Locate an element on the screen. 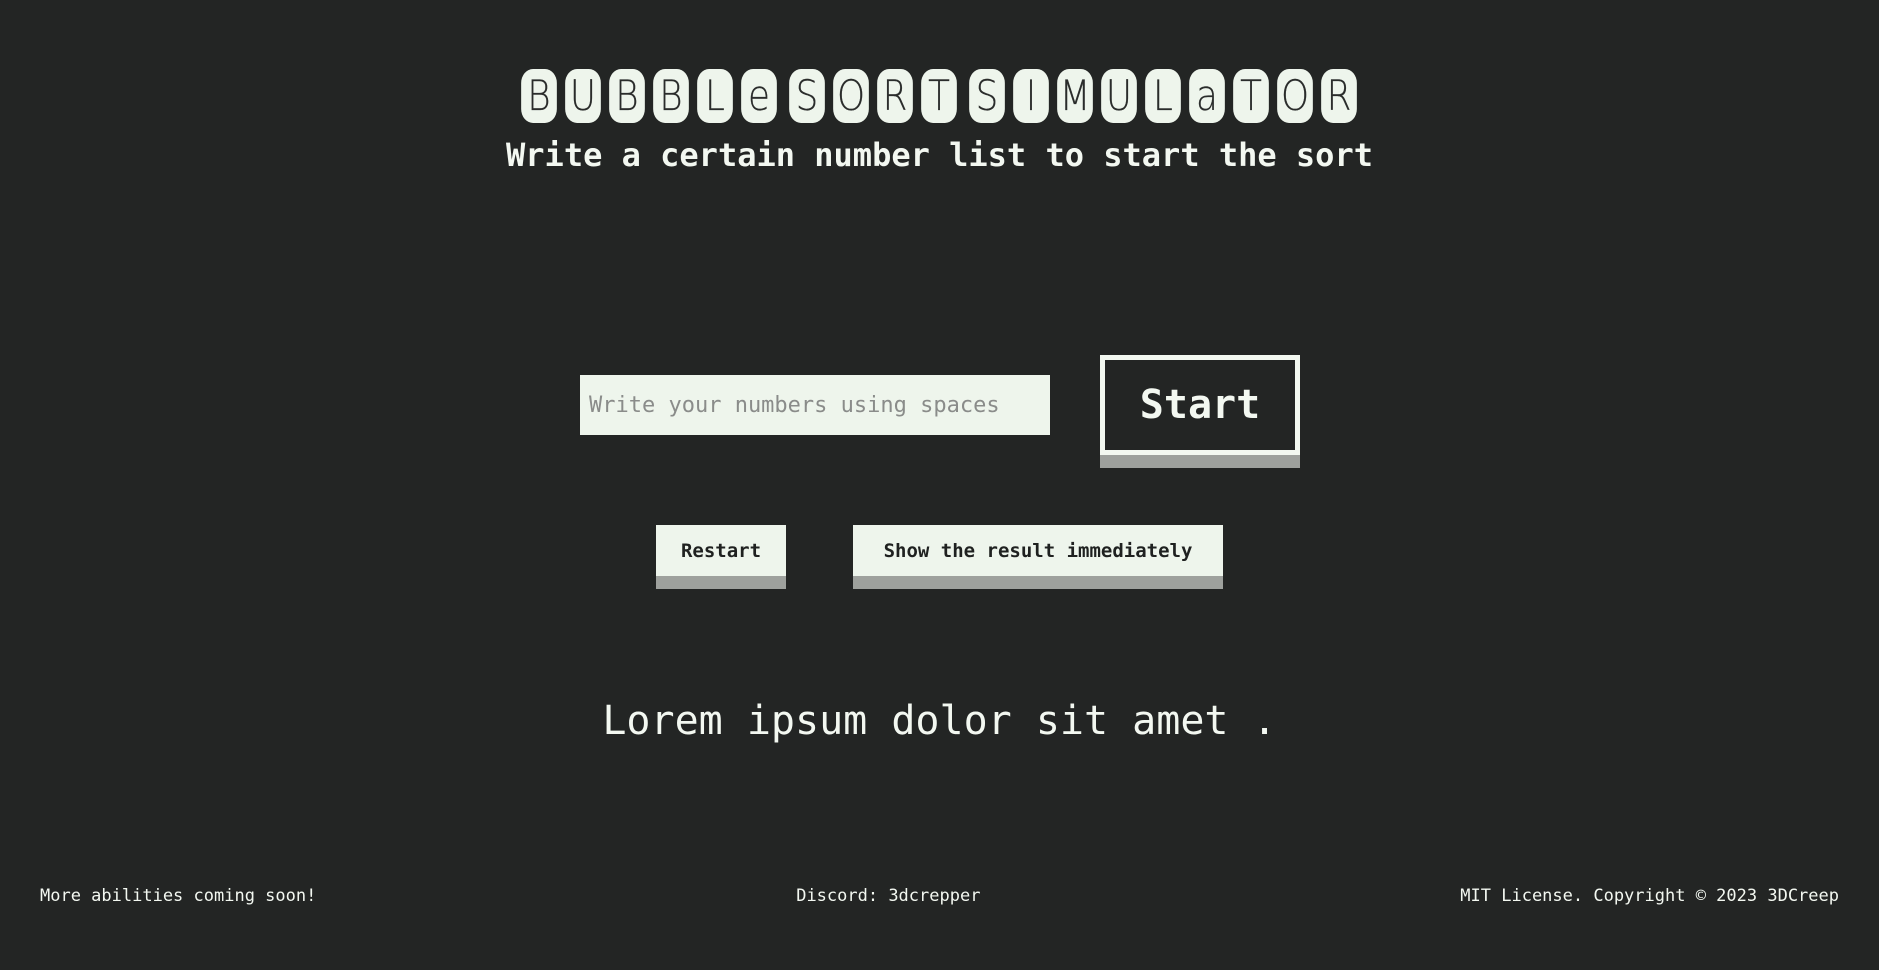 This screenshot has height=970, width=1879. start-button: Start is located at coordinates (1200, 405).